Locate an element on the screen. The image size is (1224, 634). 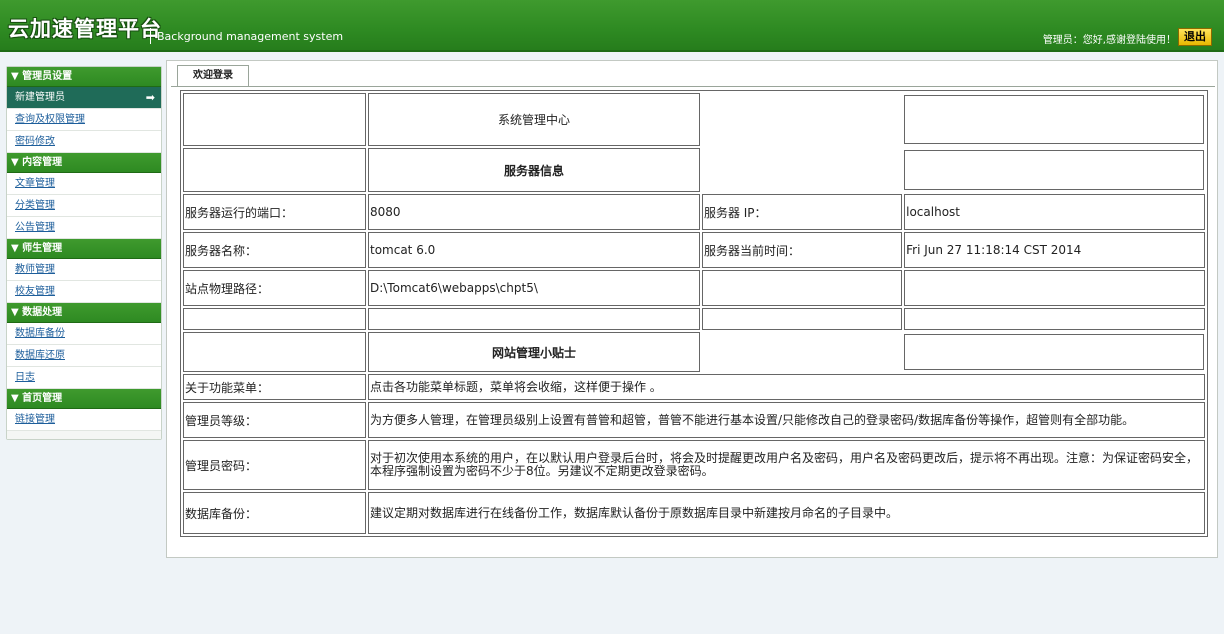
server-time-value: Fri Jun 27 11:18:14 CST 2014 is located at coordinates (1054, 250).